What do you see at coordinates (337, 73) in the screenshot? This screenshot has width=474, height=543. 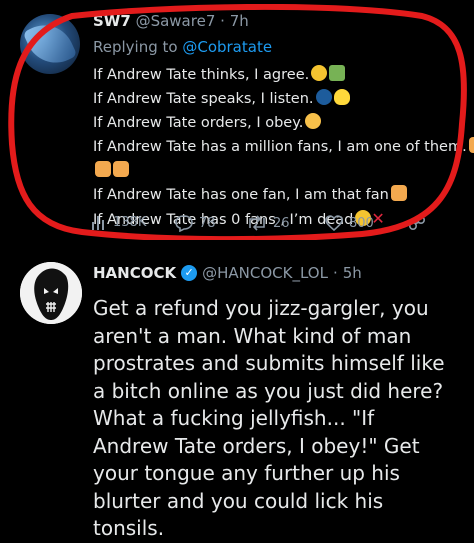 I see `check-mark-icon` at bounding box center [337, 73].